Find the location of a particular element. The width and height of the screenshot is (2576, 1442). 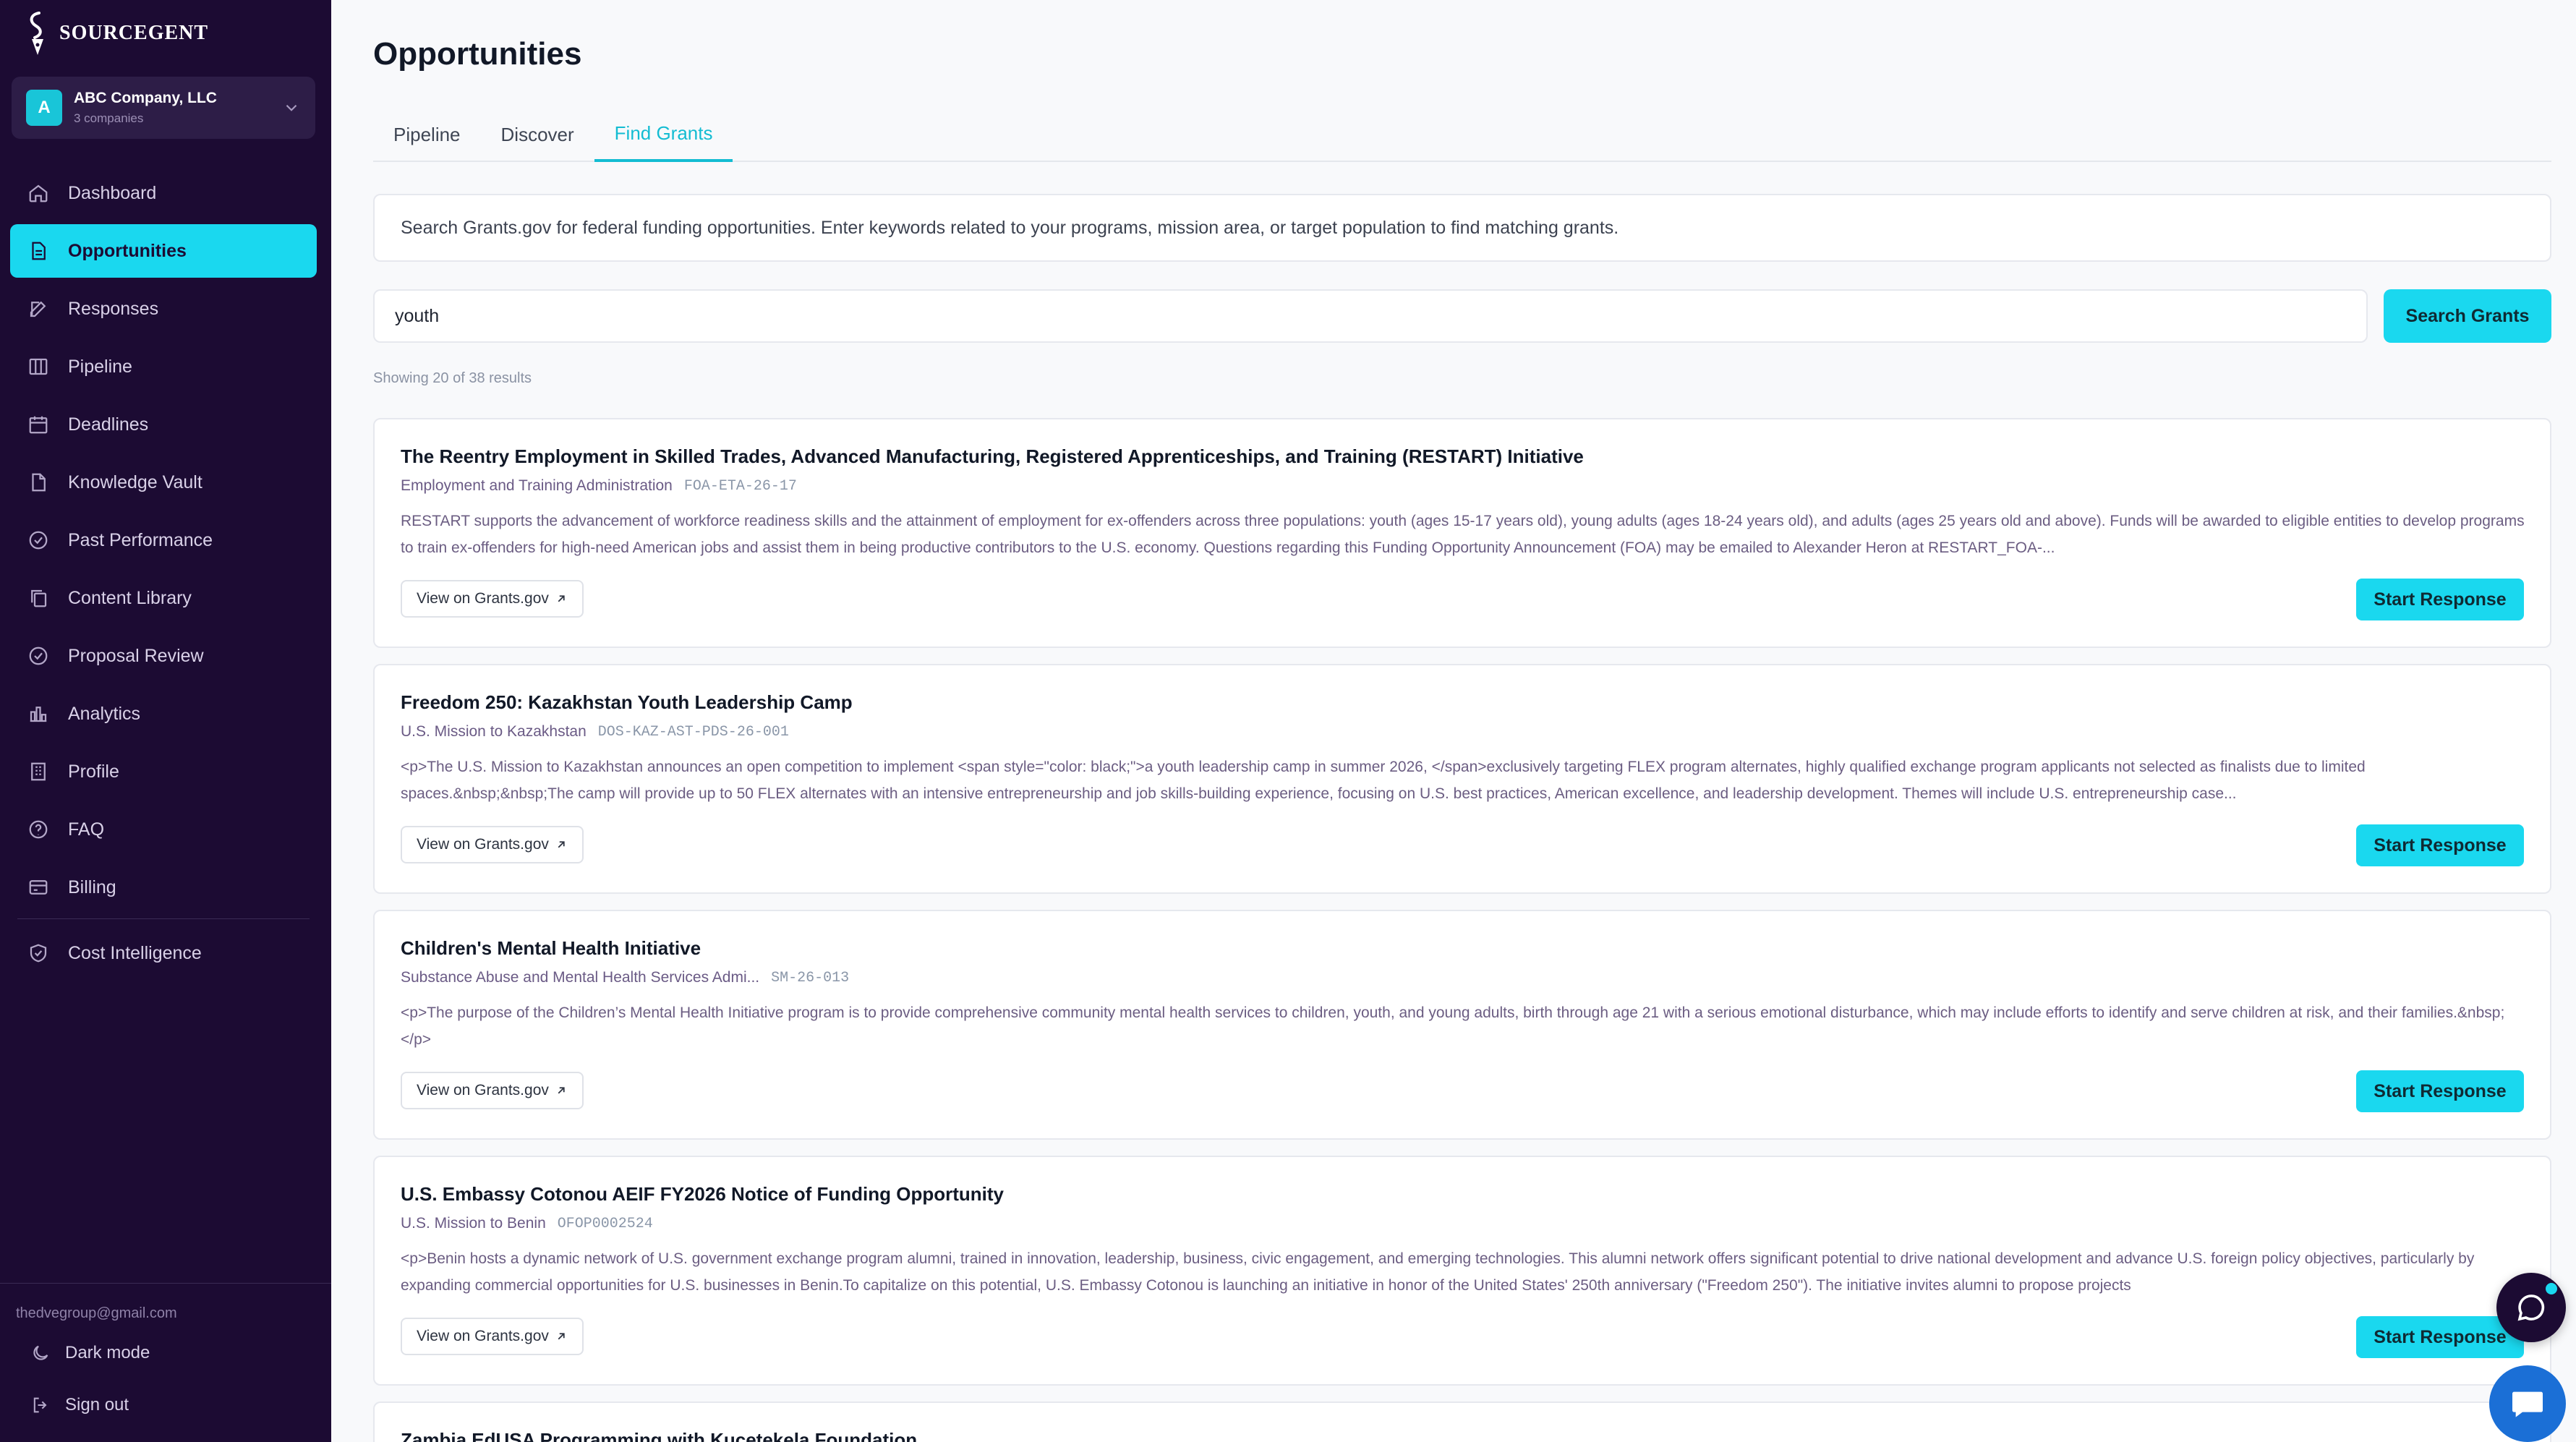

brand-name: SOURCEGENT is located at coordinates (134, 33).